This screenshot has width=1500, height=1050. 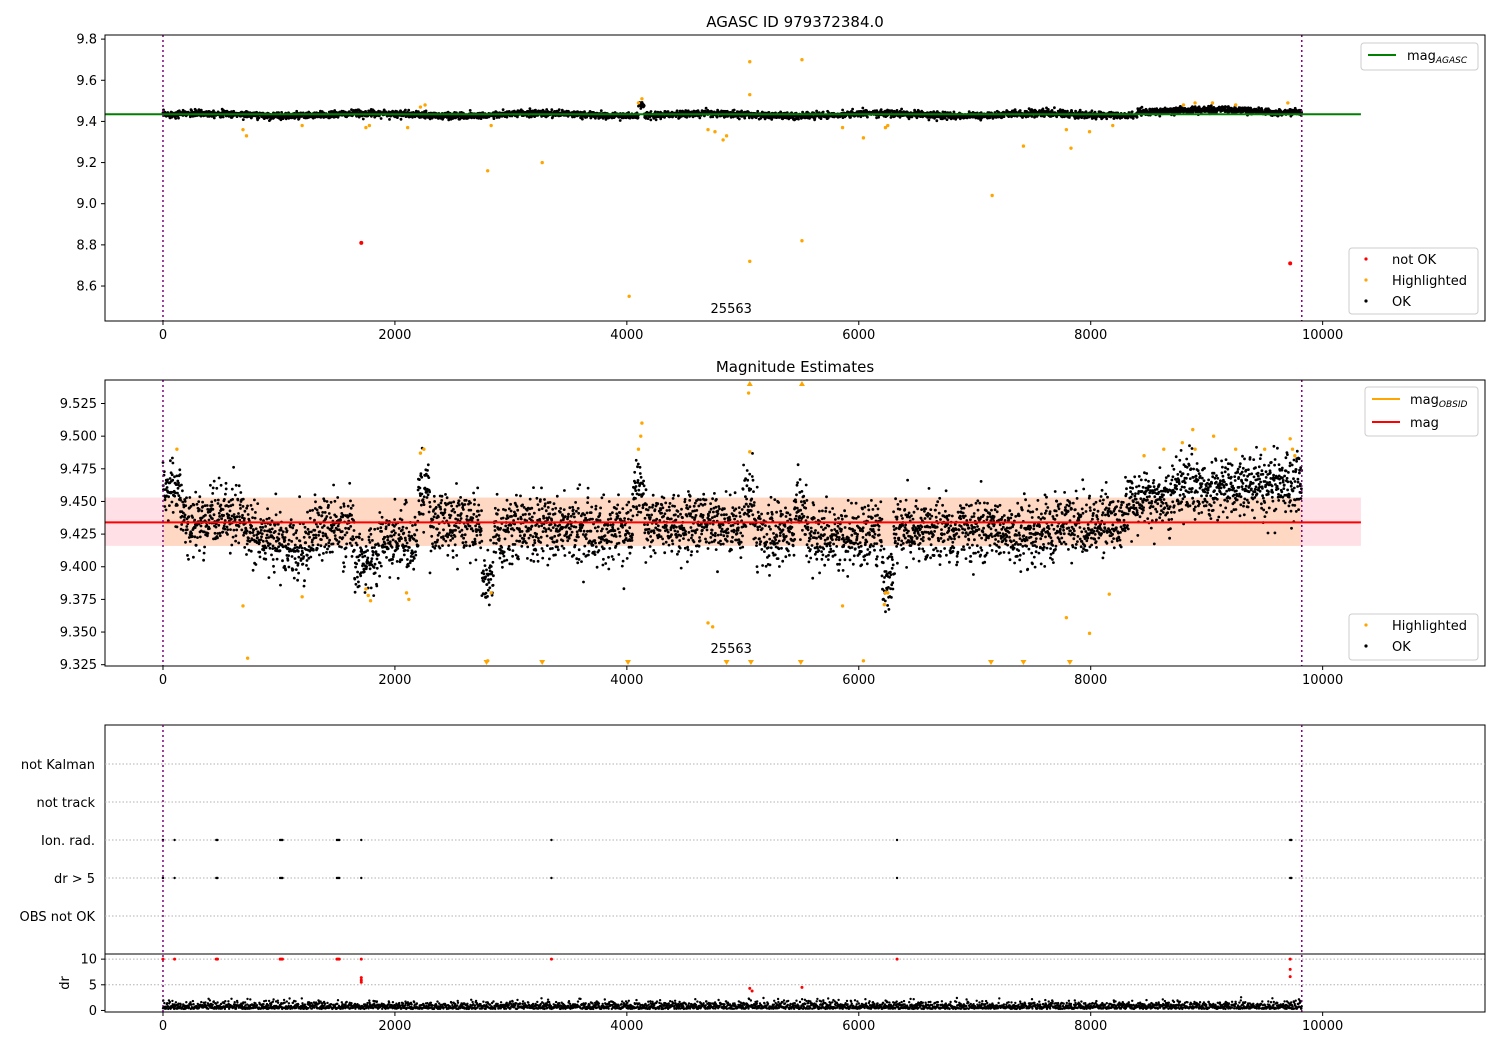 What do you see at coordinates (86, 40) in the screenshot?
I see `agasc-ytick-label: 9.8` at bounding box center [86, 40].